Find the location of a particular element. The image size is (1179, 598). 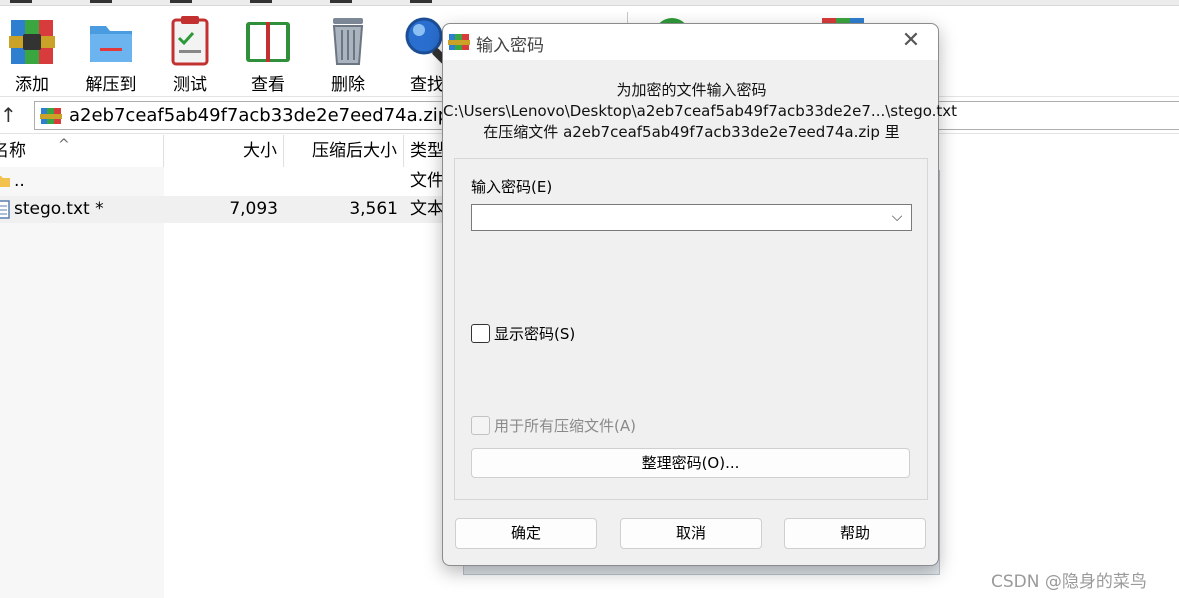

view-label: 查看 is located at coordinates (268, 85).